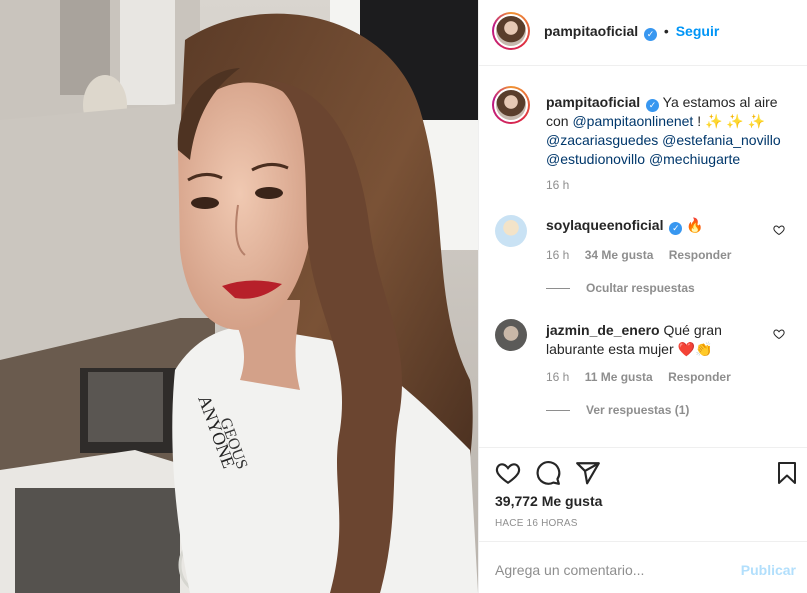 The image size is (807, 593). What do you see at coordinates (511, 105) in the screenshot?
I see `caption-author-avatar` at bounding box center [511, 105].